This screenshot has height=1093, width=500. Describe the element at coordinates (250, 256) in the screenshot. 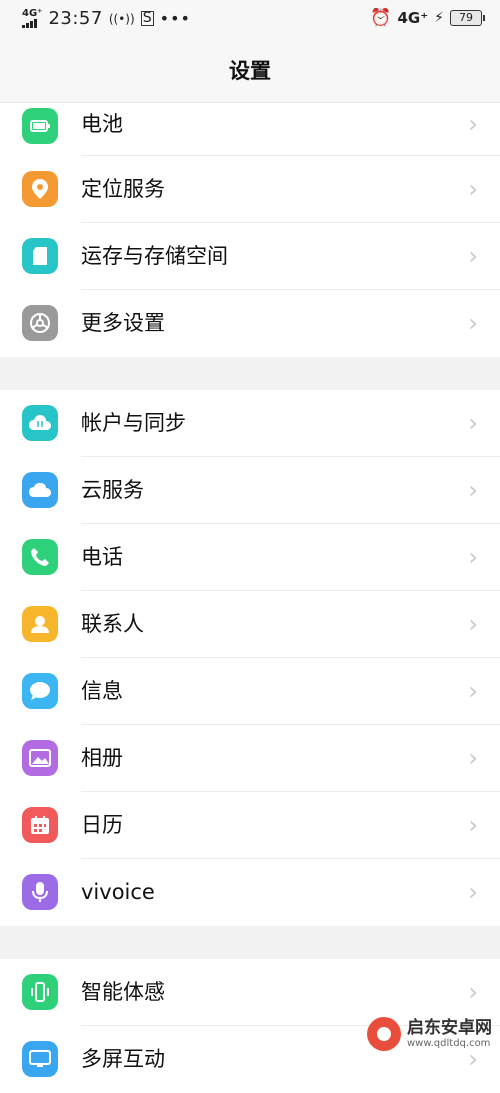

I see `settings-item-storage: 运存与存储空间 ›` at that location.